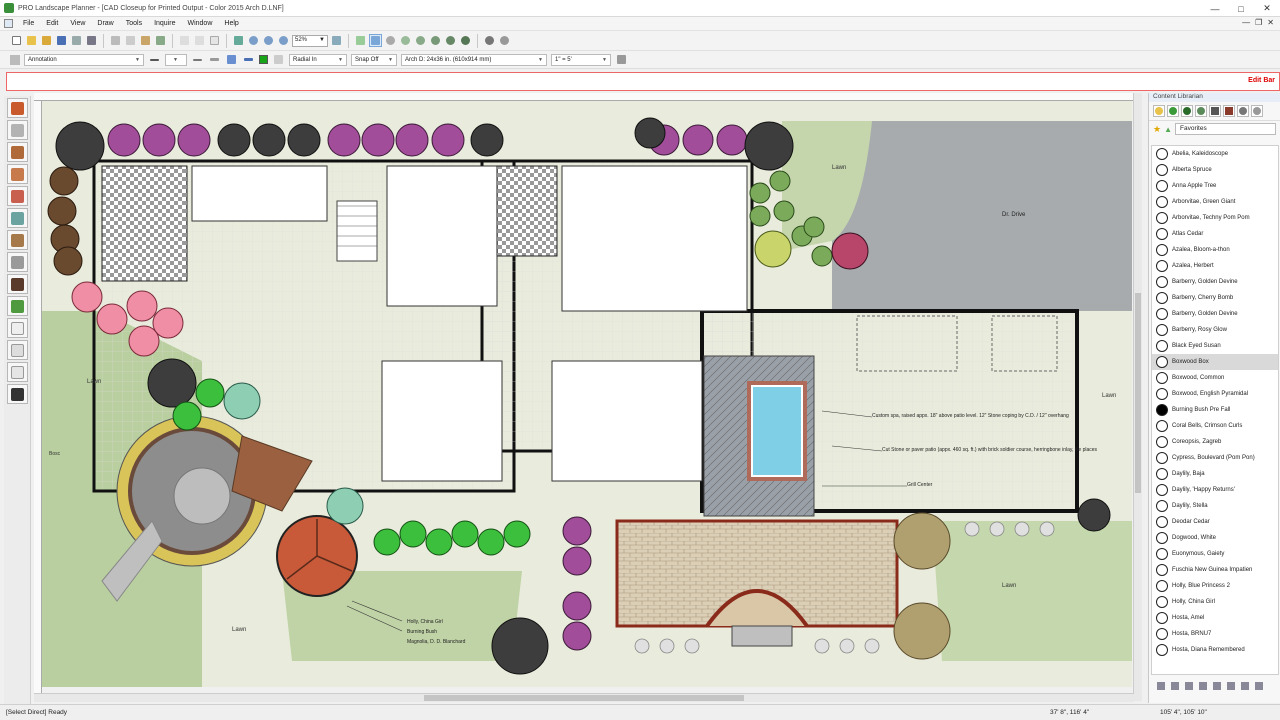  Describe the element at coordinates (1168, 129) in the screenshot. I see `add-favorite-icon: ▲` at that location.